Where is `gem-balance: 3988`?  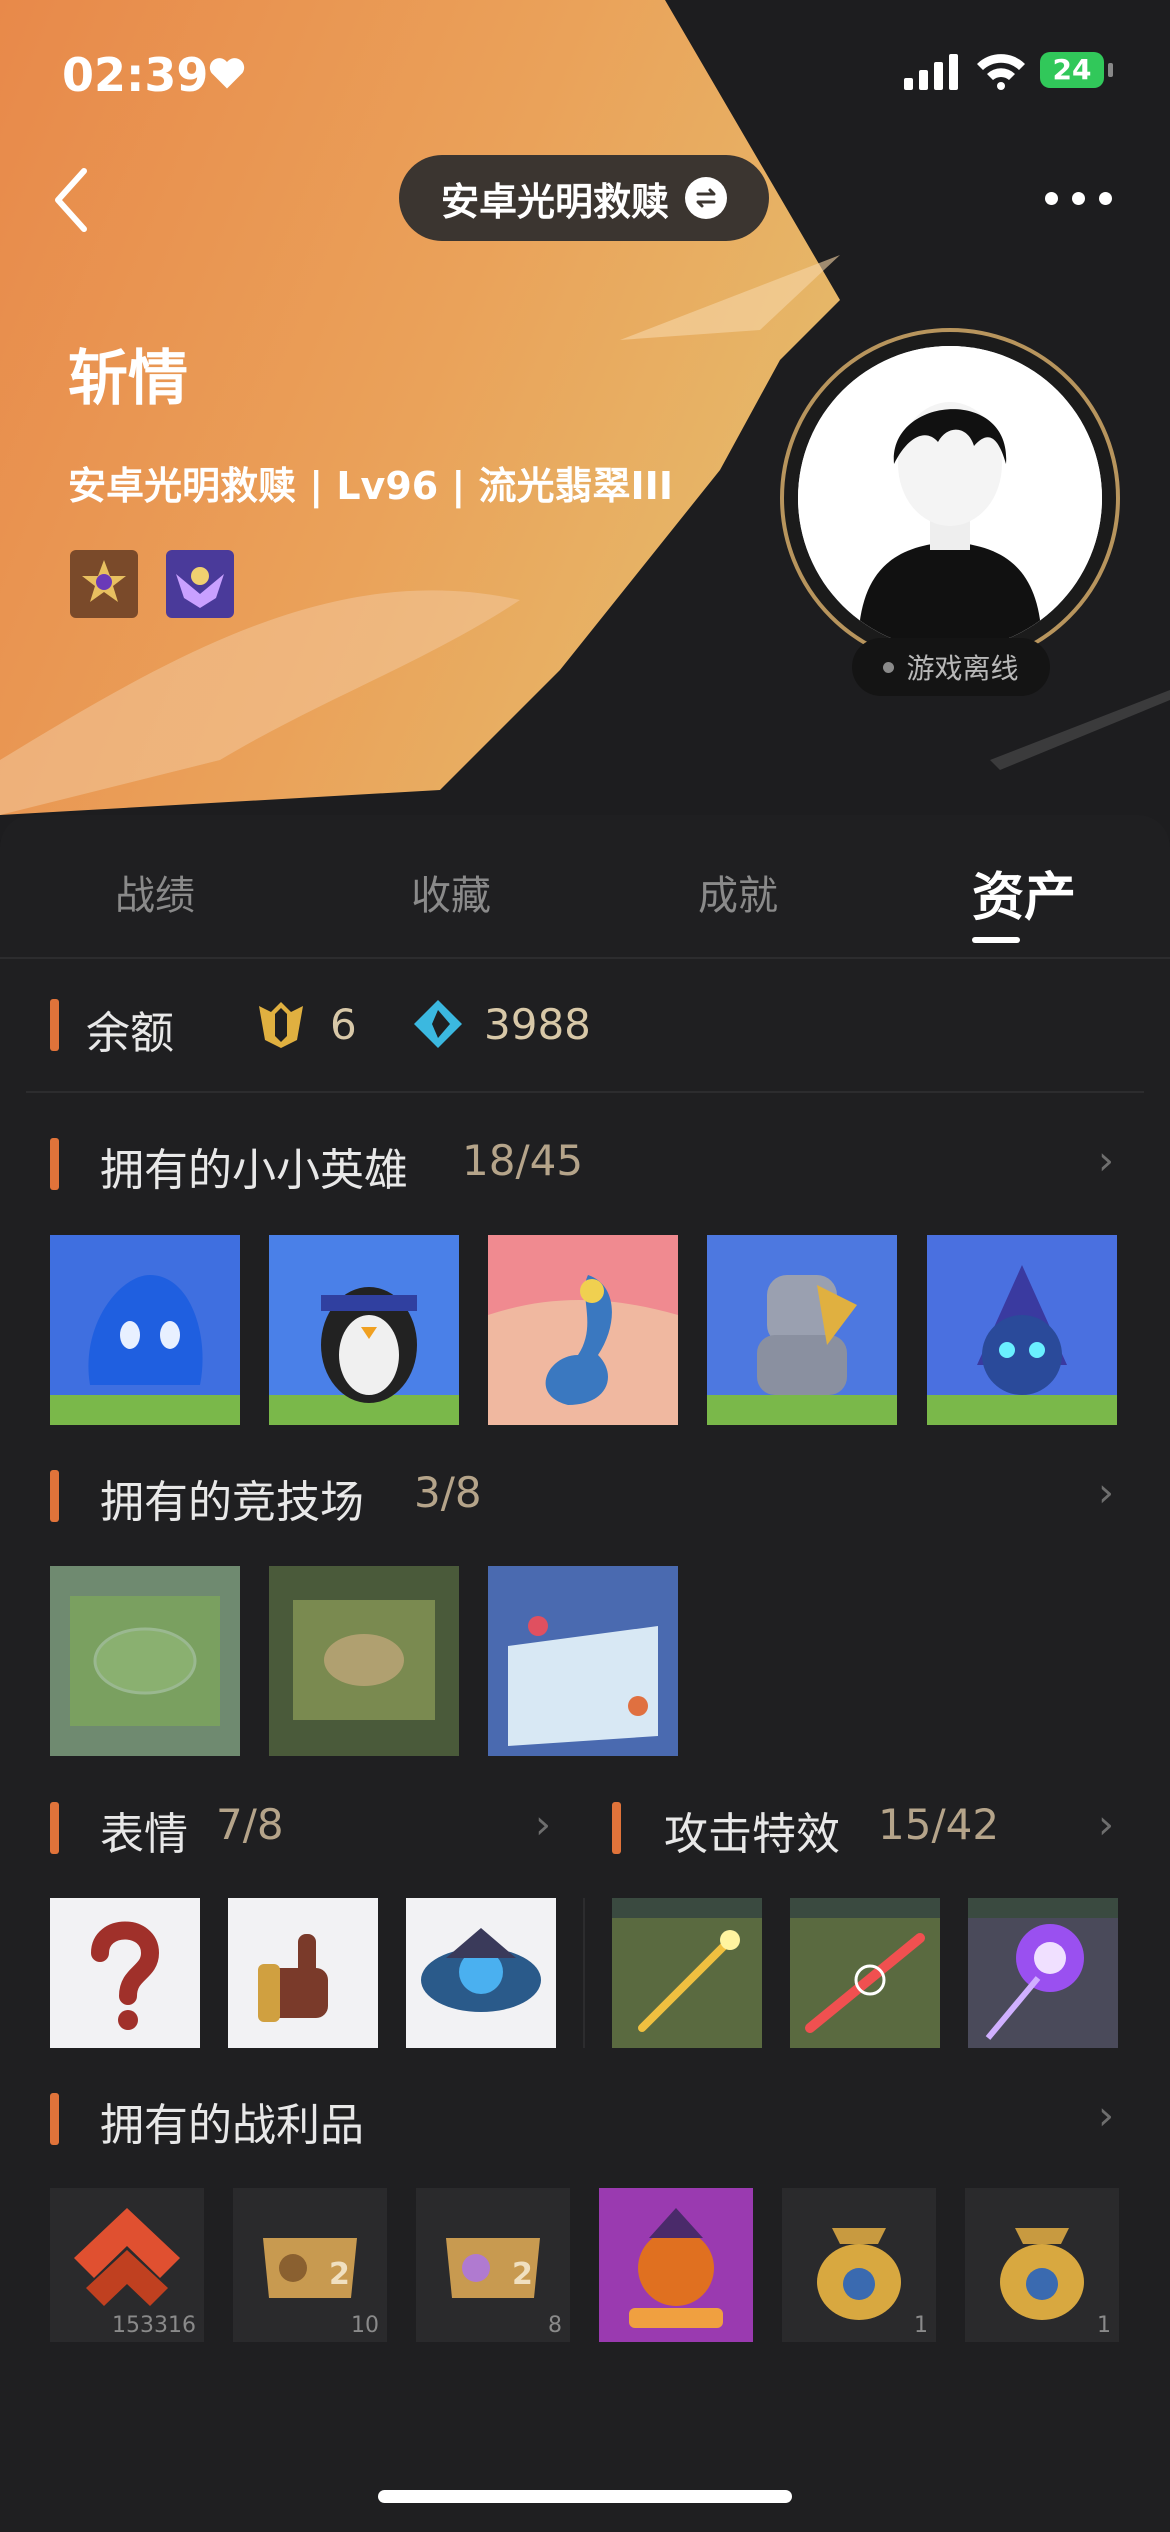
gem-balance: 3988 is located at coordinates (537, 1024).